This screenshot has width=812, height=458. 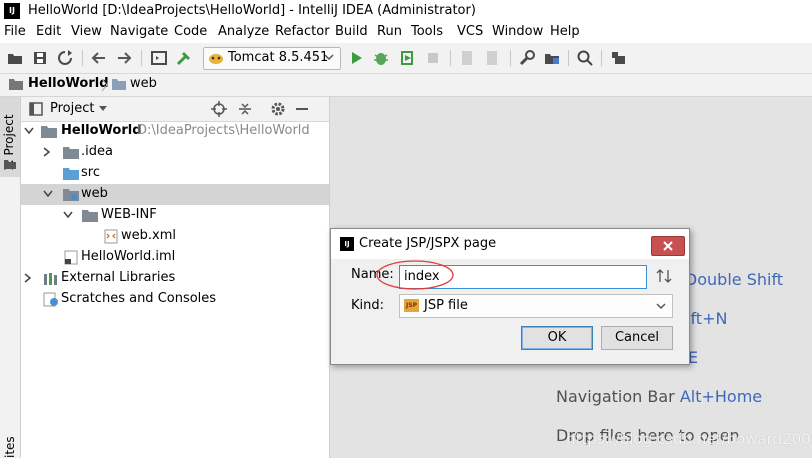 I want to click on project-panel-header: Project, so click(x=175, y=109).